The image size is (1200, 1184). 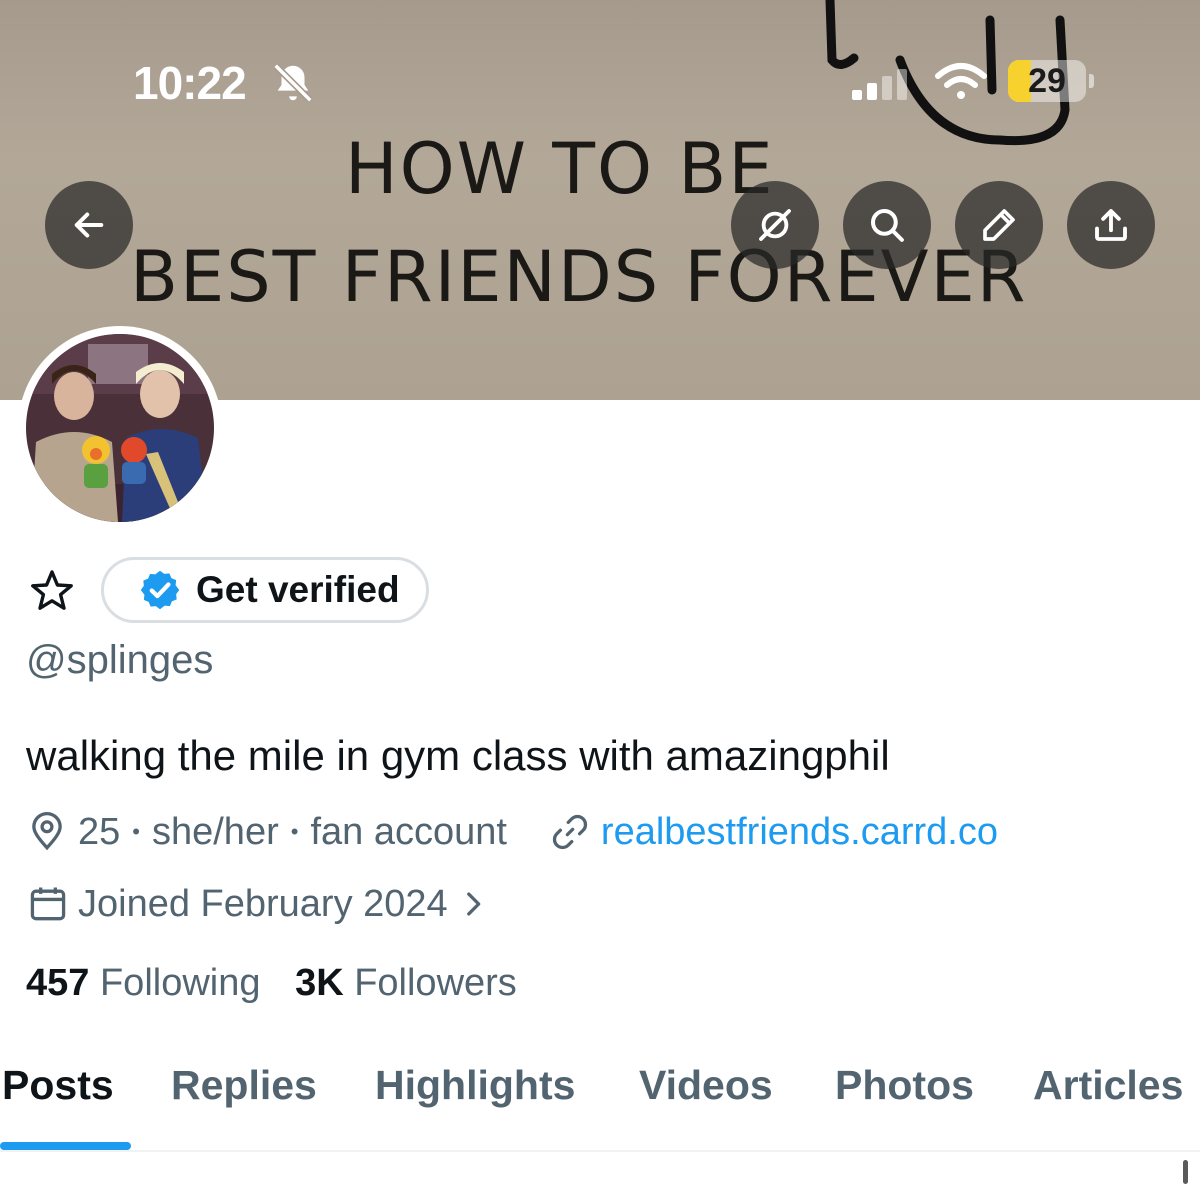 What do you see at coordinates (1091, 81) in the screenshot?
I see `battery-nub` at bounding box center [1091, 81].